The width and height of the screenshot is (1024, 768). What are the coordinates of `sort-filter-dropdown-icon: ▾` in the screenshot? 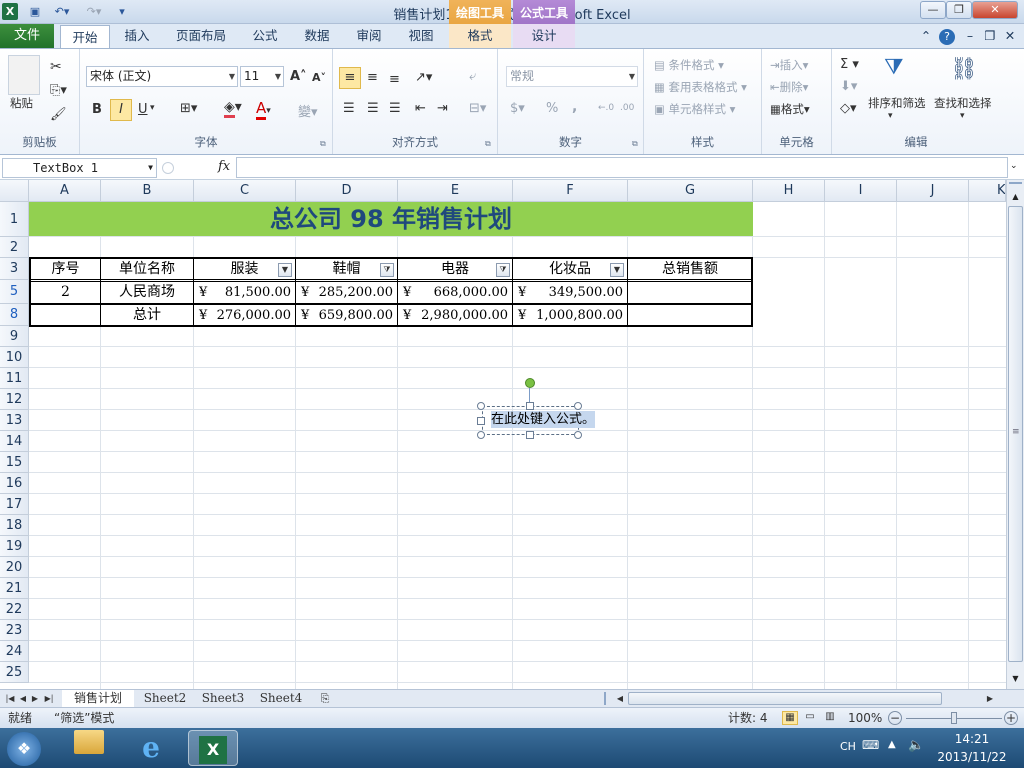 It's located at (890, 116).